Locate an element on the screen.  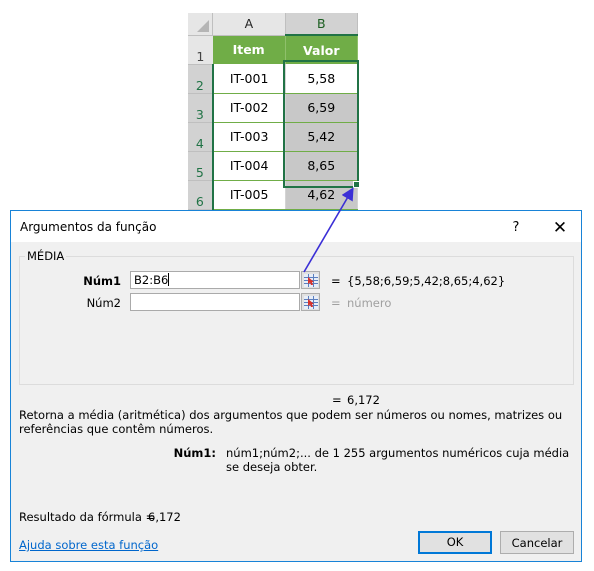
cell-b6: 4,62 is located at coordinates (322, 195).